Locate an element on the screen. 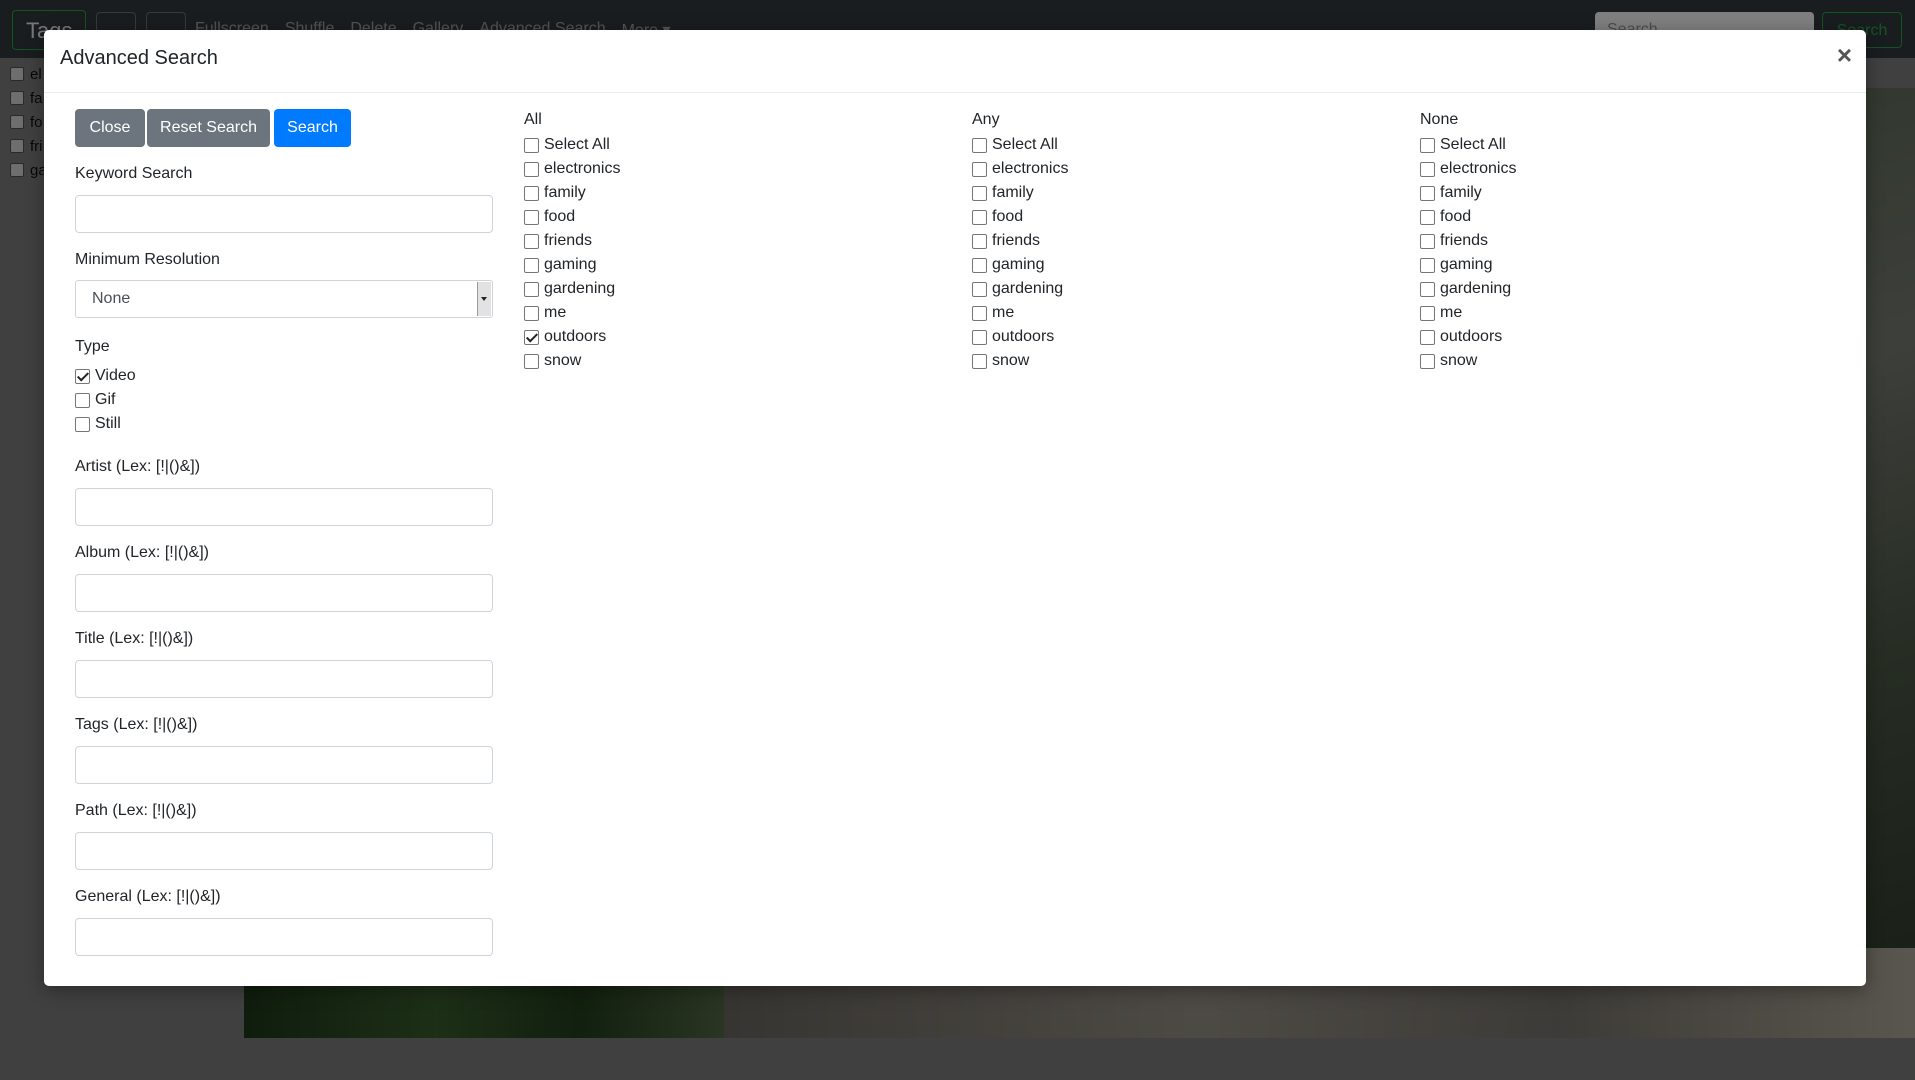  close-icon: × is located at coordinates (1844, 55).